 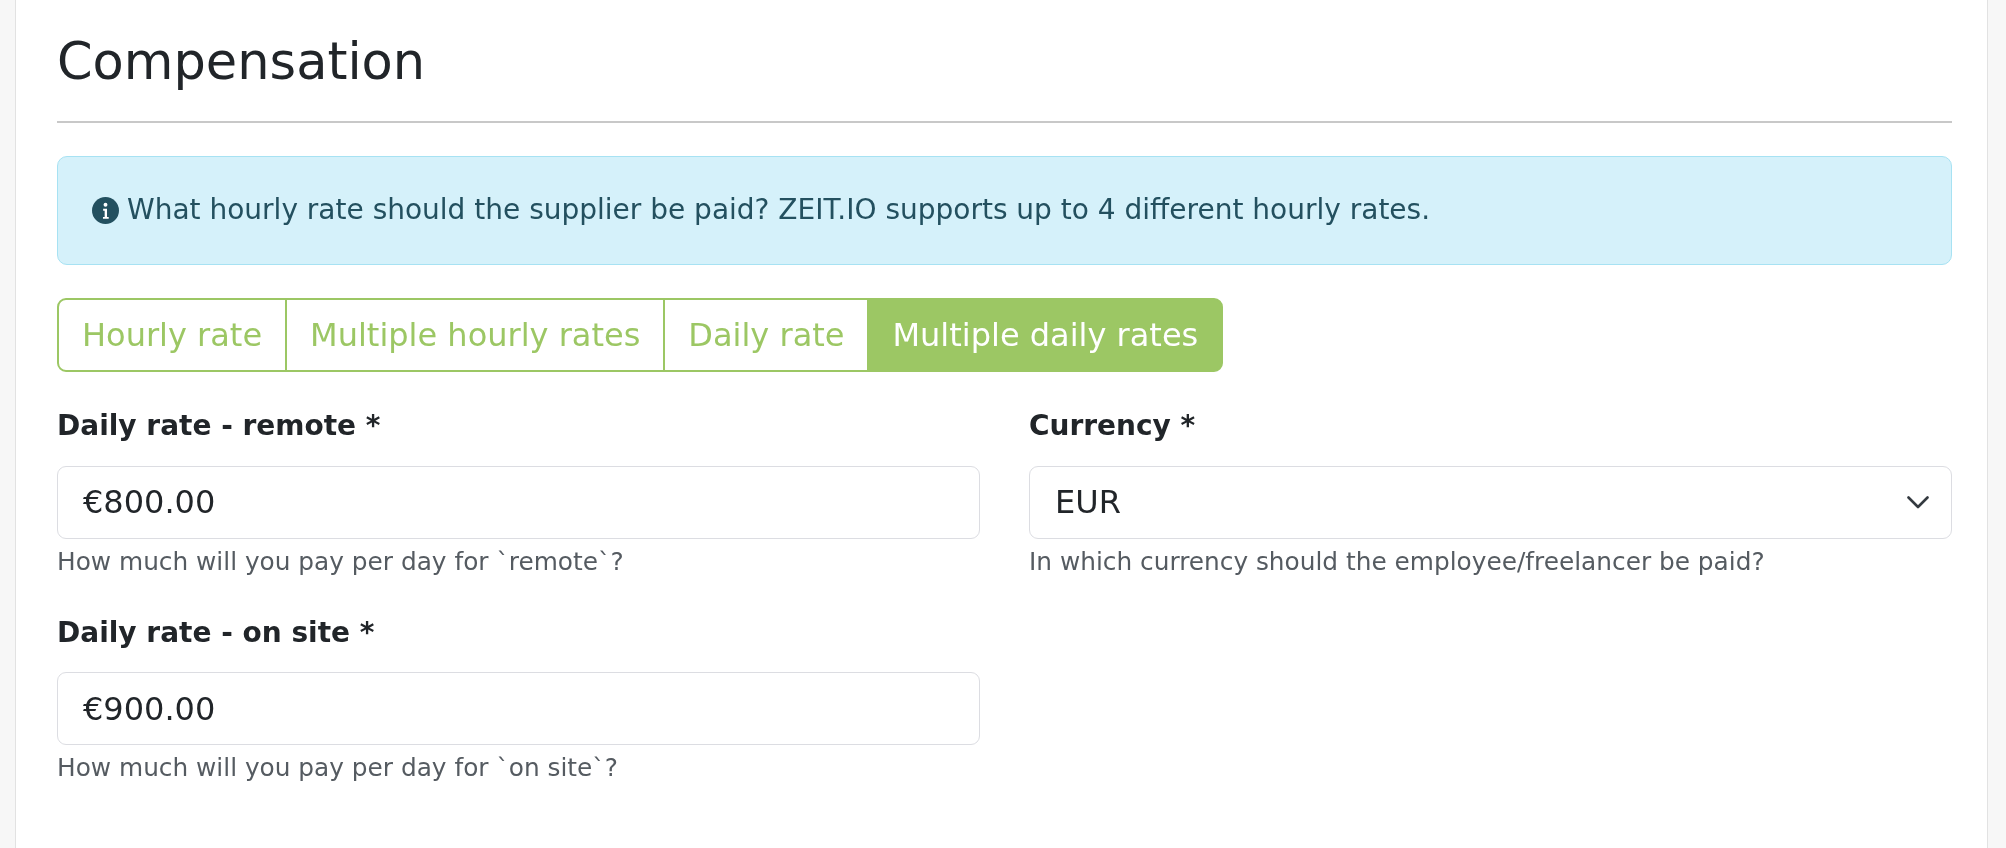 What do you see at coordinates (242, 62) in the screenshot?
I see `section-title: Compensation` at bounding box center [242, 62].